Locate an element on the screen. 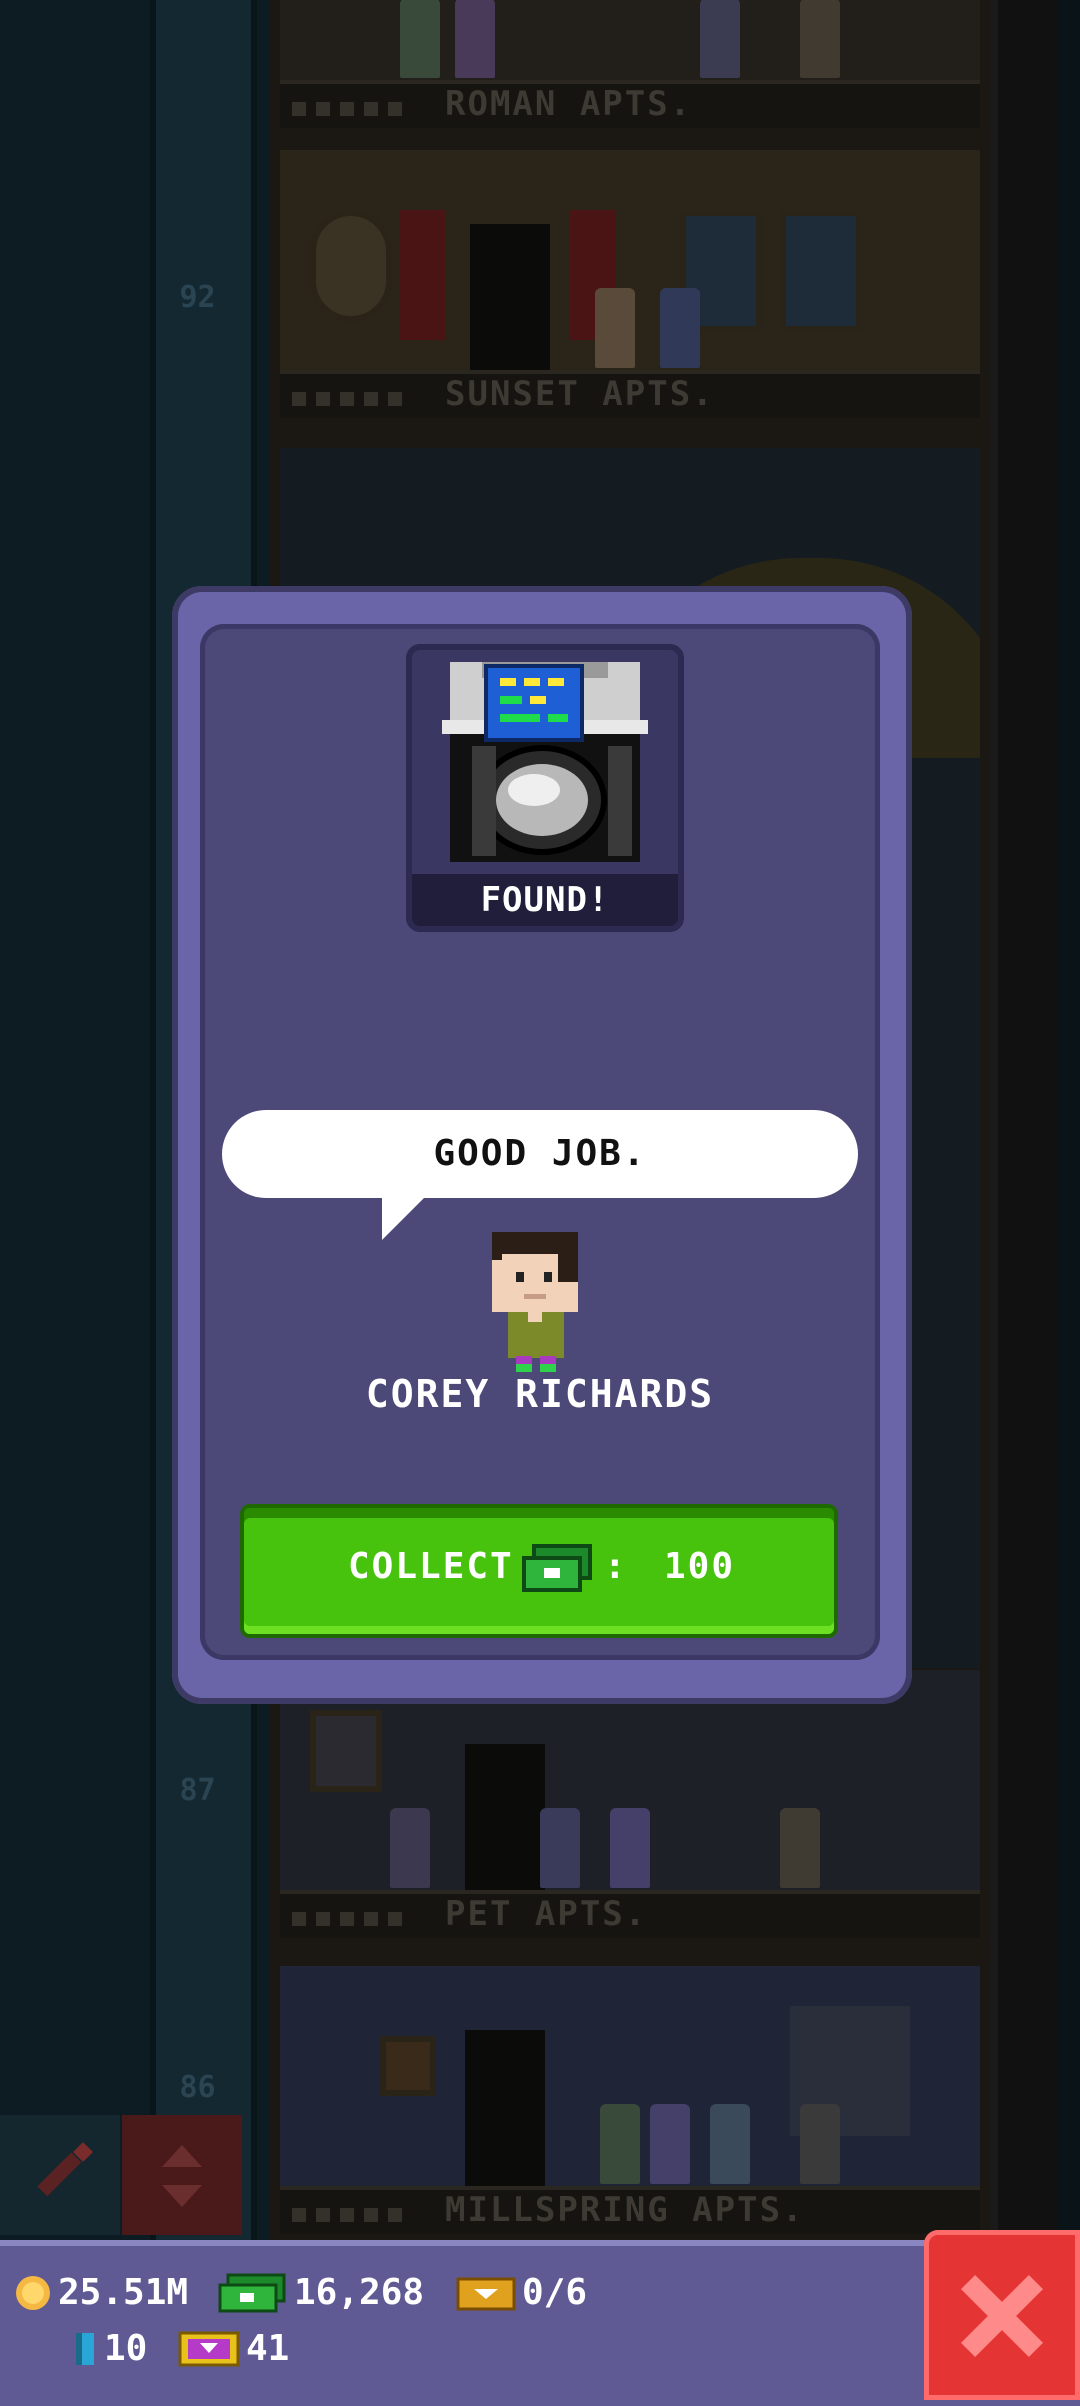  found-status-label: FOUND! is located at coordinates (545, 900).